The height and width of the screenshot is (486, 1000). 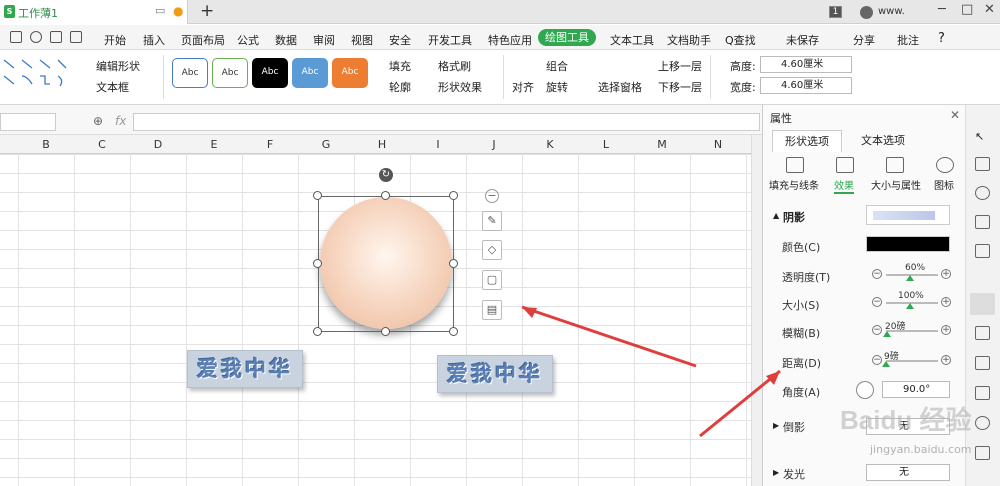 What do you see at coordinates (740, 40) in the screenshot?
I see `search-button: Q查找` at bounding box center [740, 40].